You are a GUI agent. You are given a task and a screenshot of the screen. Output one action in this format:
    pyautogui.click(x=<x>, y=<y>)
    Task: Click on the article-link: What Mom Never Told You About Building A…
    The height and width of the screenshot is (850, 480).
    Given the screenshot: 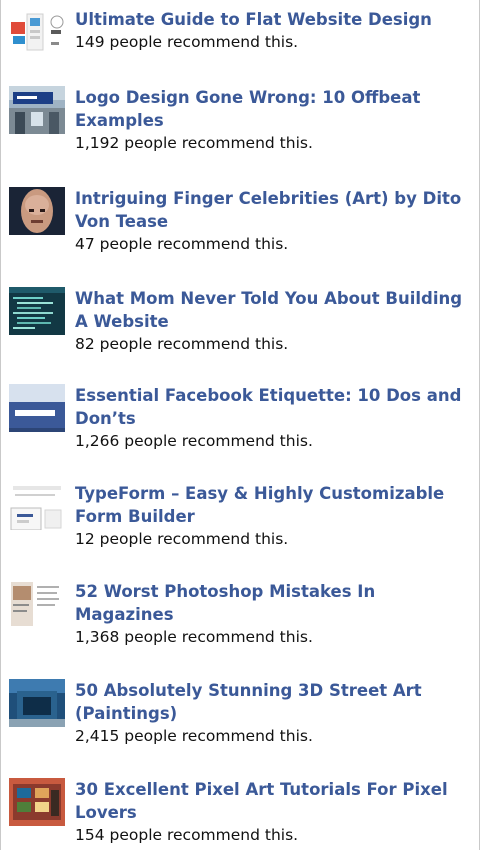 What is the action you would take?
    pyautogui.click(x=277, y=310)
    